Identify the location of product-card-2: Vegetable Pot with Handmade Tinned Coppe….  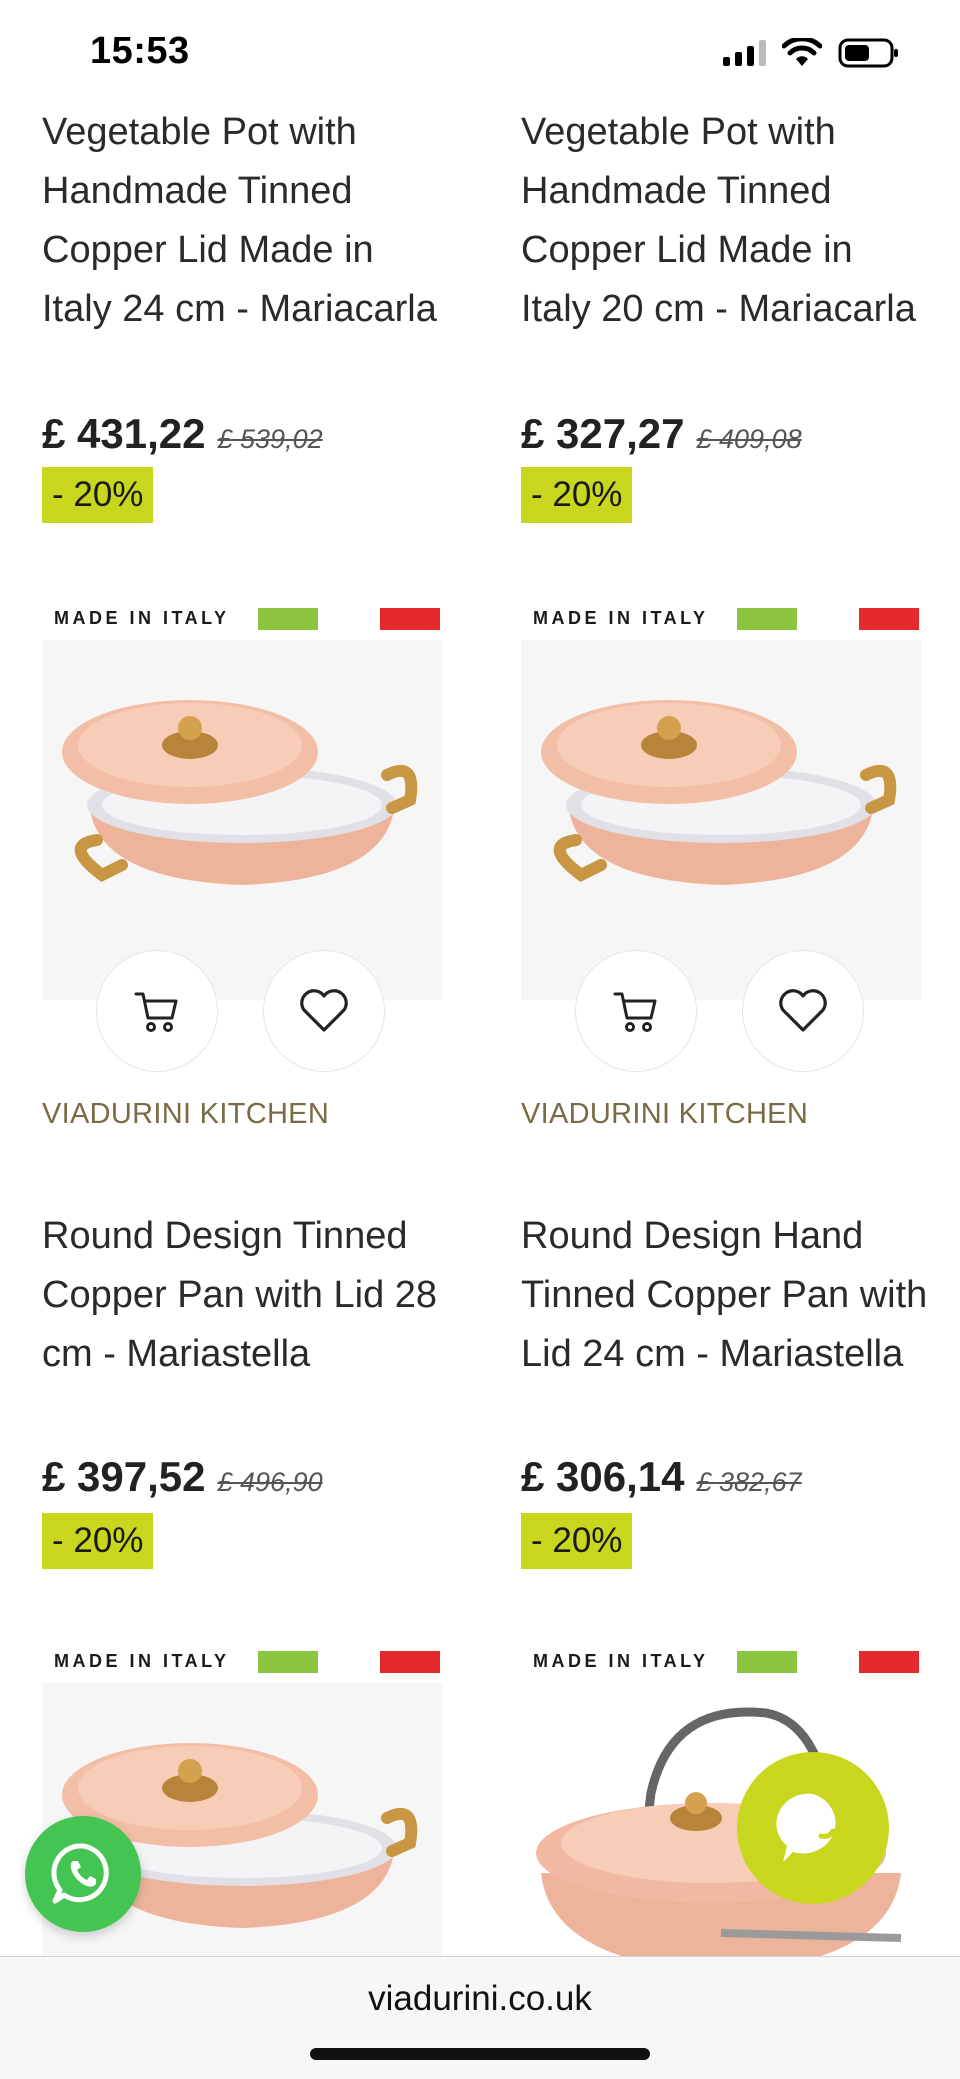
(723, 265).